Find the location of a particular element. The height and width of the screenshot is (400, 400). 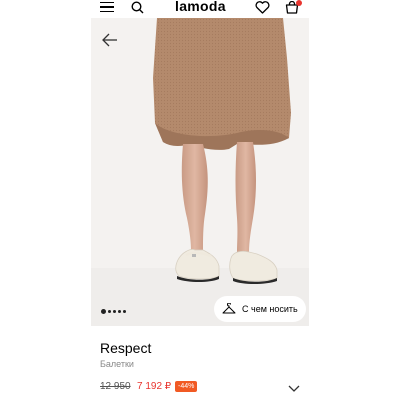

chevron-down-icon is located at coordinates (294, 386).